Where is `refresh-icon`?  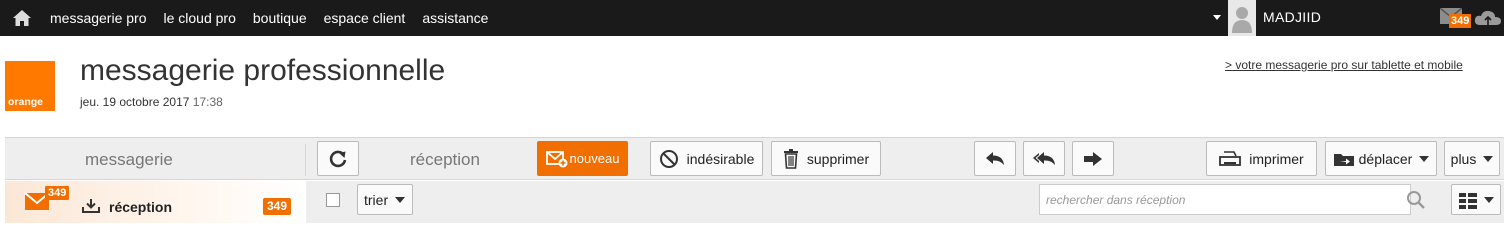
refresh-icon is located at coordinates (338, 158).